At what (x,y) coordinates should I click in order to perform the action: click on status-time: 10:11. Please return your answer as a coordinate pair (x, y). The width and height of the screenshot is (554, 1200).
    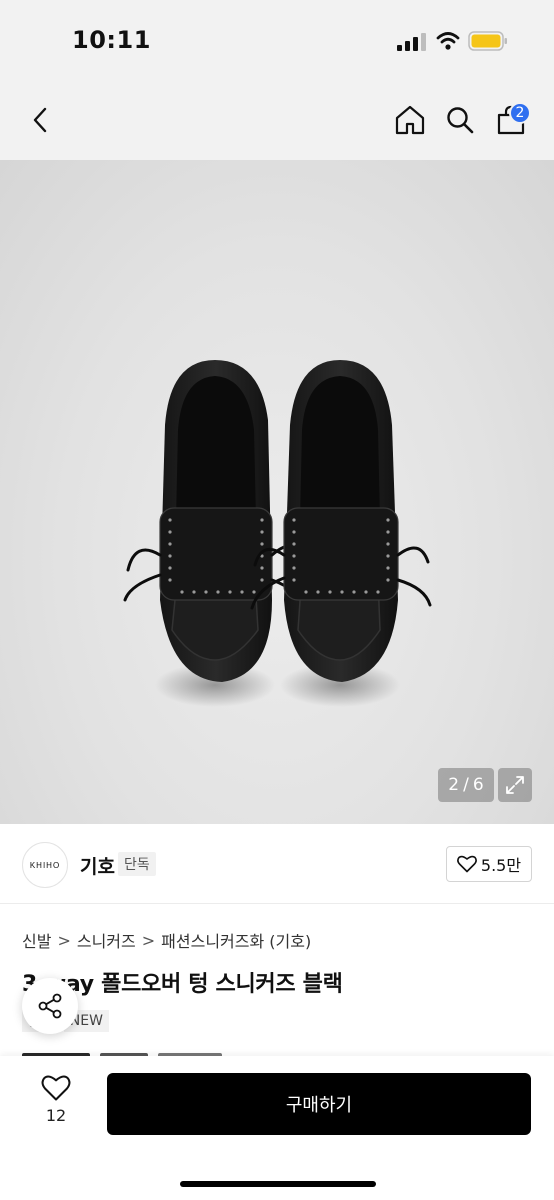
    Looking at the image, I should click on (111, 40).